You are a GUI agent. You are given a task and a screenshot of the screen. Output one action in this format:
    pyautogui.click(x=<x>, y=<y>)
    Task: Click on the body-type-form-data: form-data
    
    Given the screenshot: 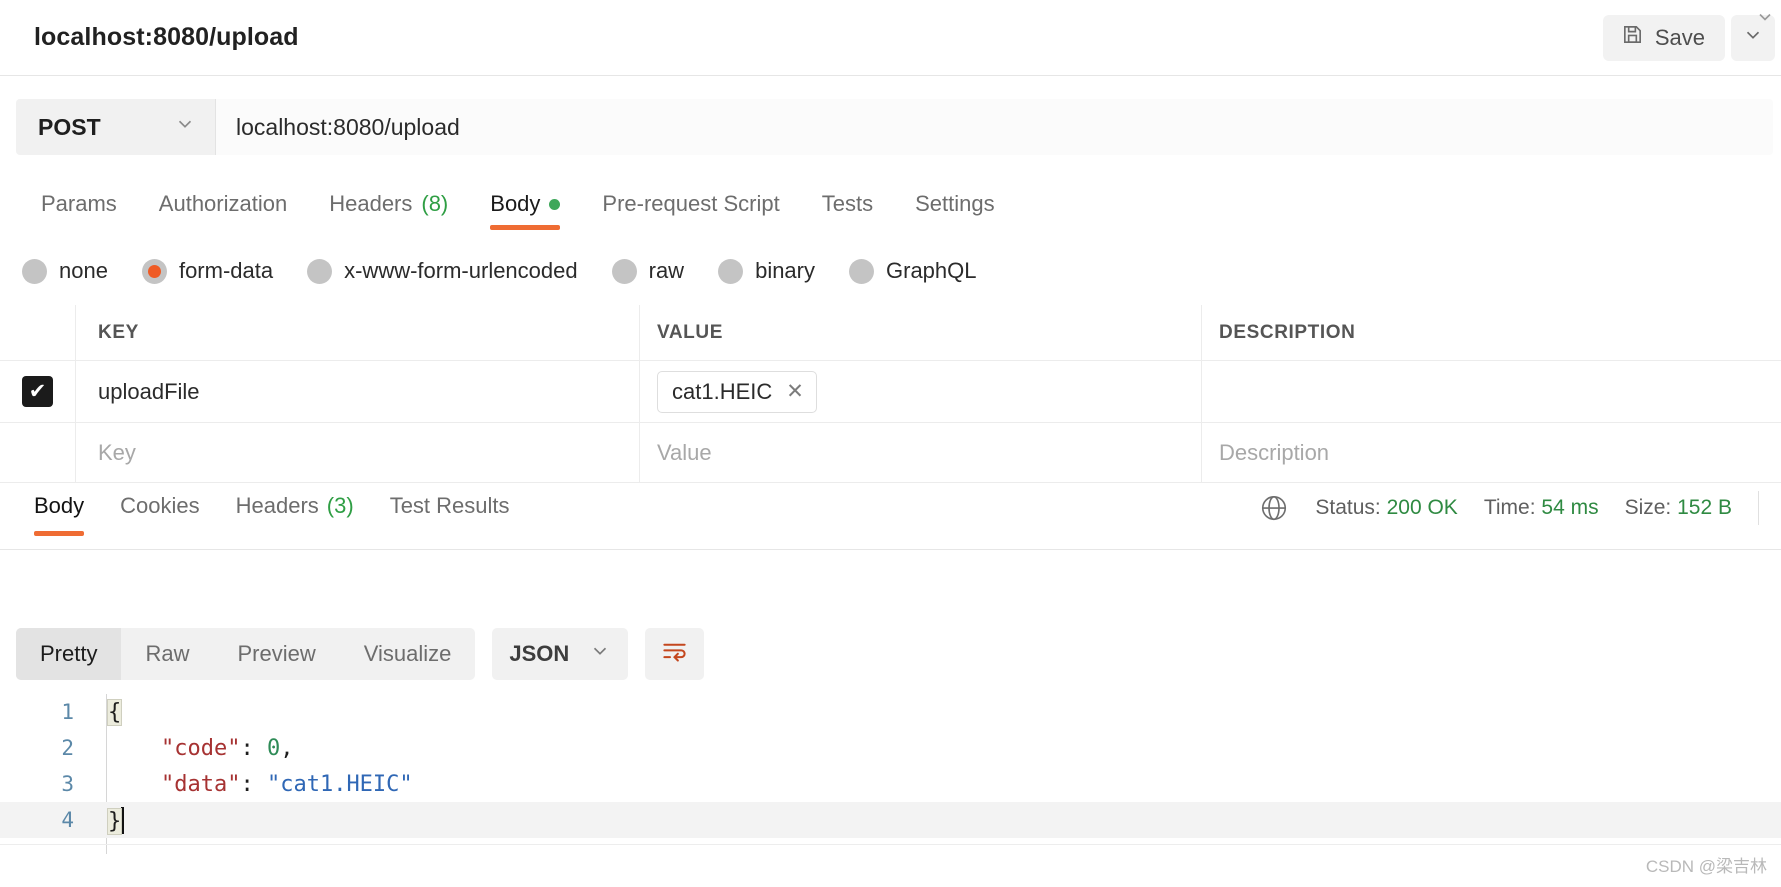 What is the action you would take?
    pyautogui.click(x=207, y=271)
    